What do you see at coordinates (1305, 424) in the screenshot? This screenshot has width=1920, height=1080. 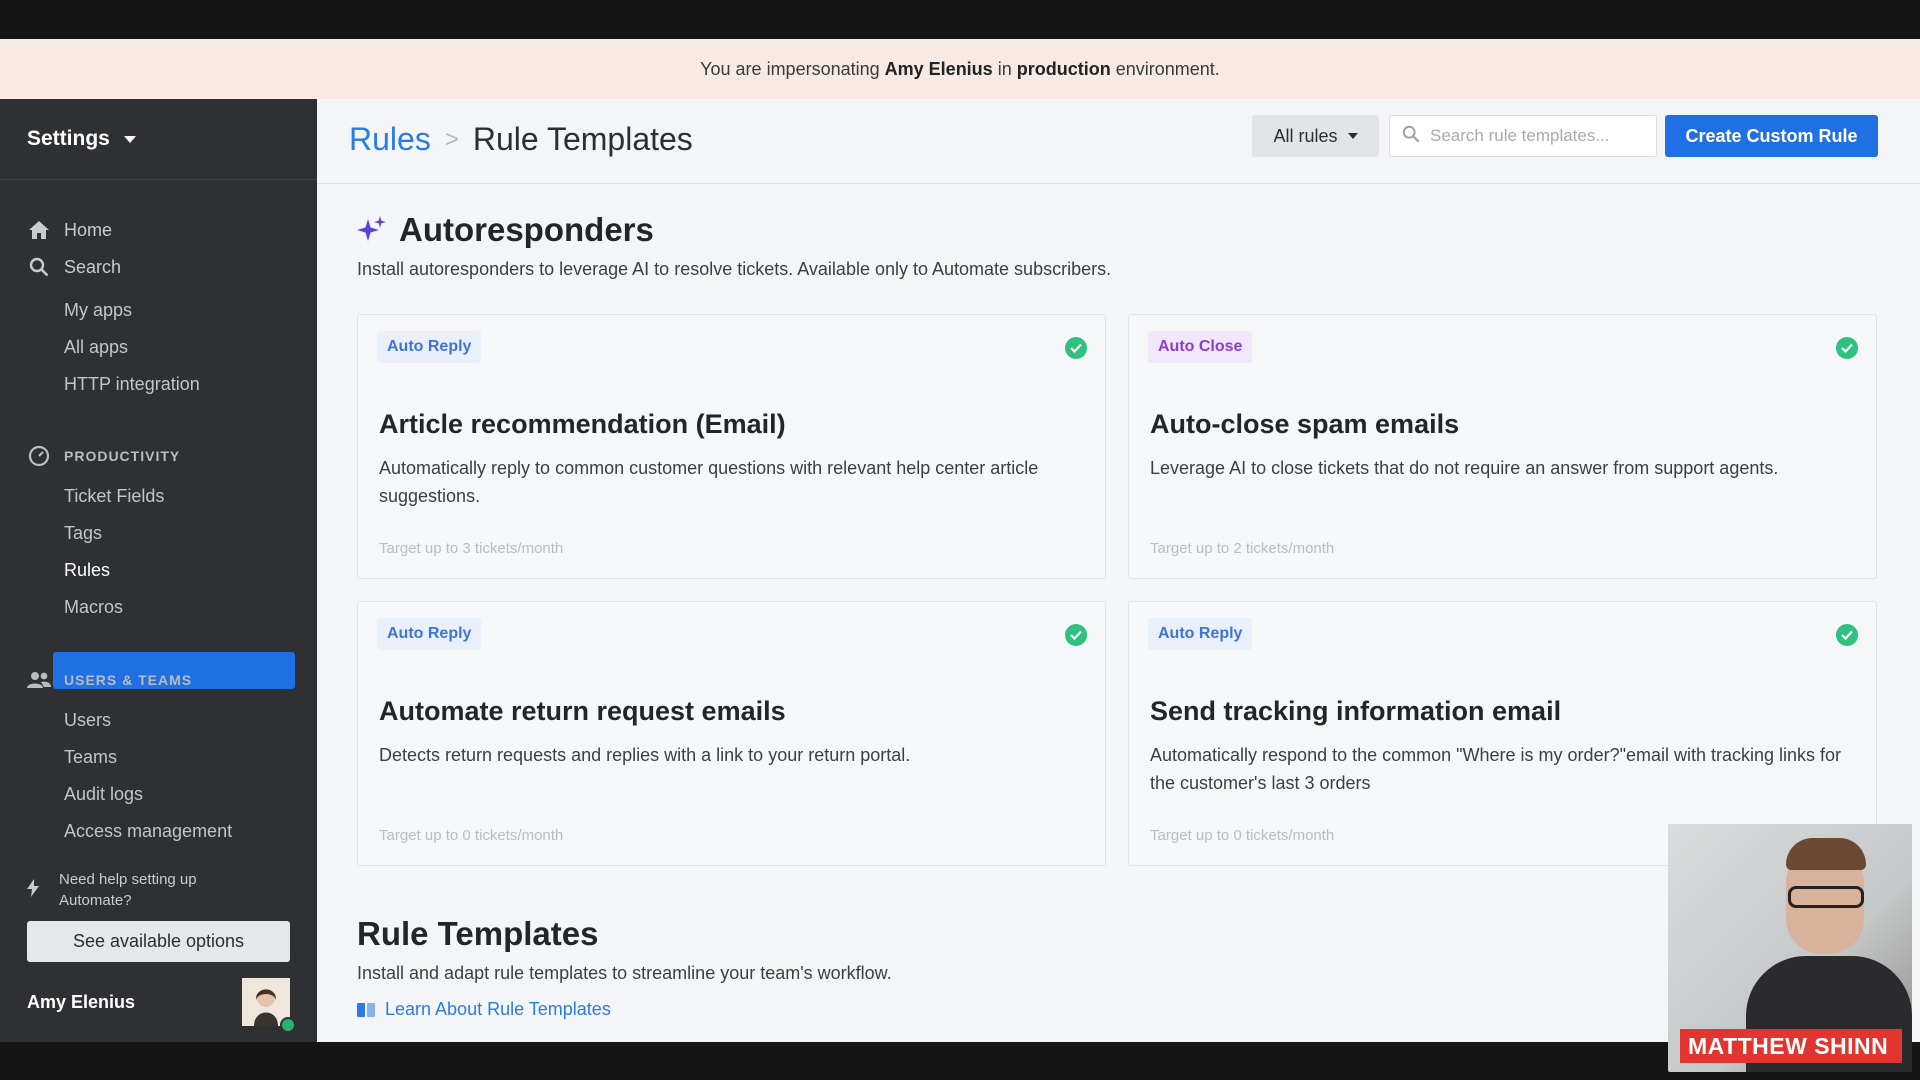 I see `card-title: Auto-close spam emails` at bounding box center [1305, 424].